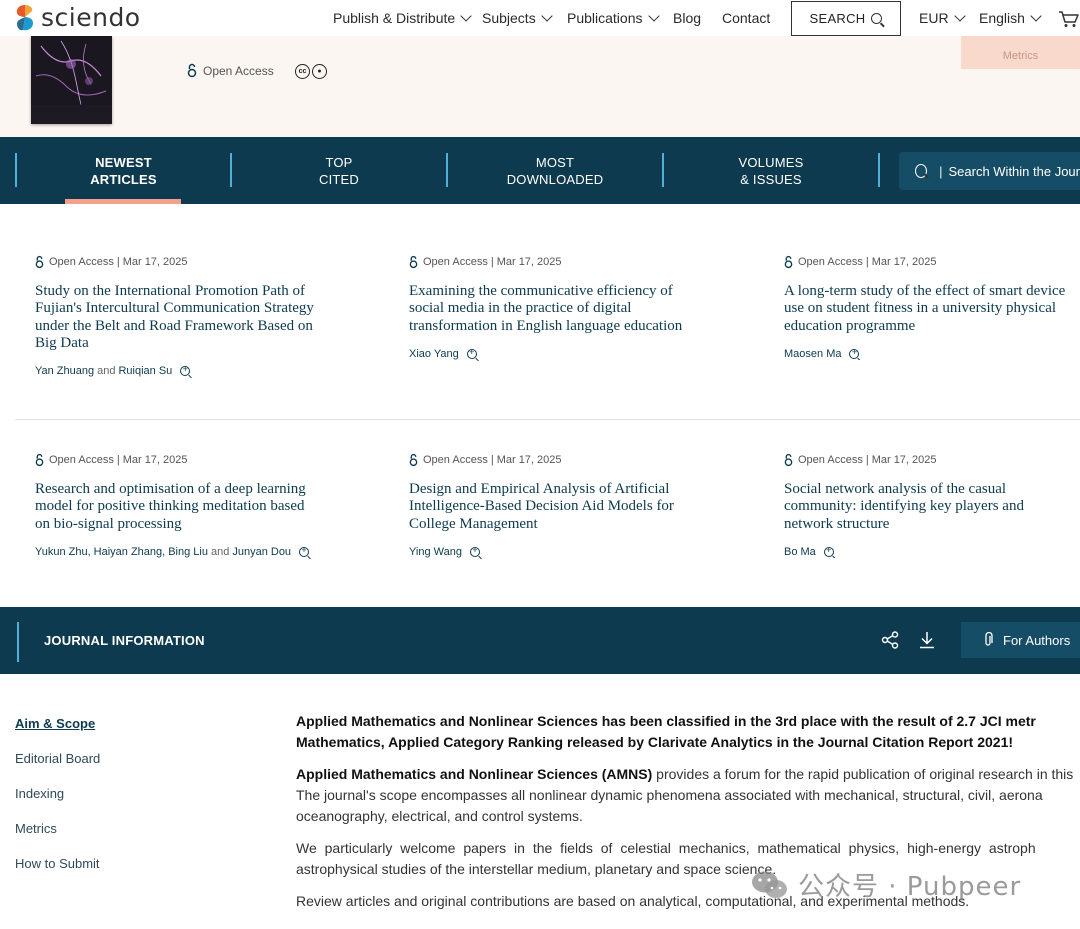  I want to click on search-within-journal-input: | Search Within the Jour, so click(989, 171).